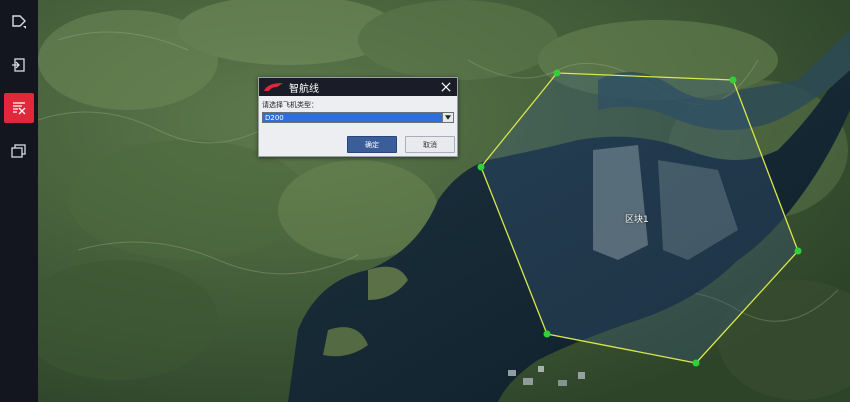  I want to click on select-tool-button, so click(19, 21).